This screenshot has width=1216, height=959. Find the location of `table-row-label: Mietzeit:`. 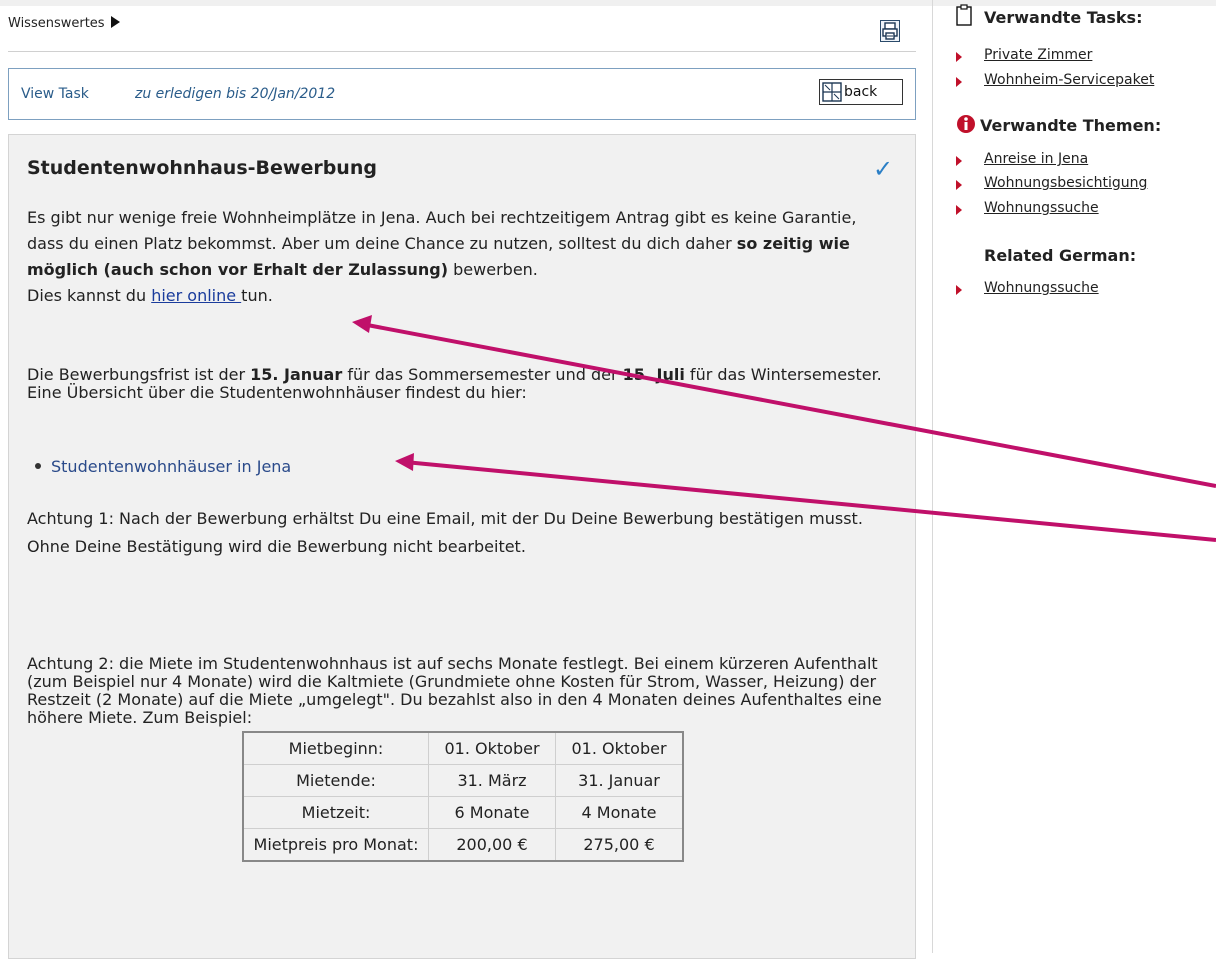

table-row-label: Mietzeit: is located at coordinates (335, 812).